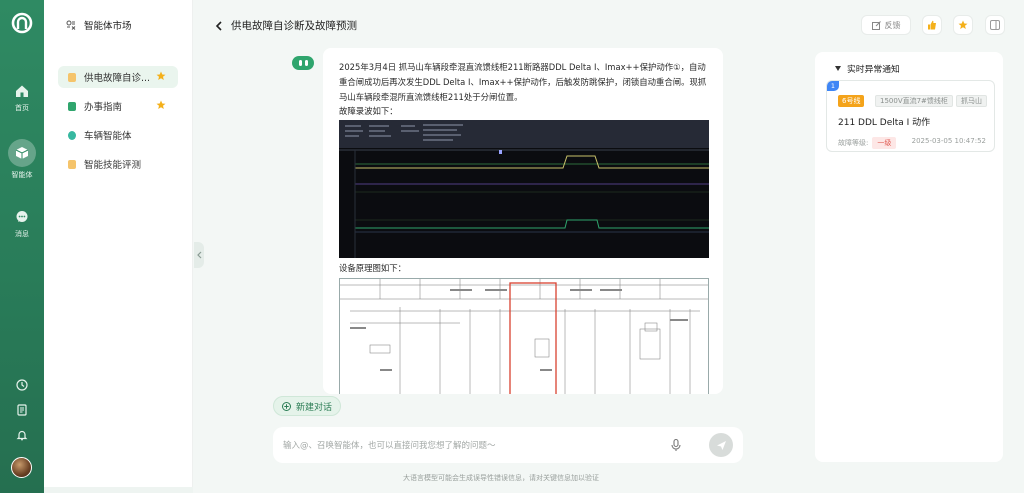 The width and height of the screenshot is (1024, 493). I want to click on caret-down-icon, so click(838, 68).